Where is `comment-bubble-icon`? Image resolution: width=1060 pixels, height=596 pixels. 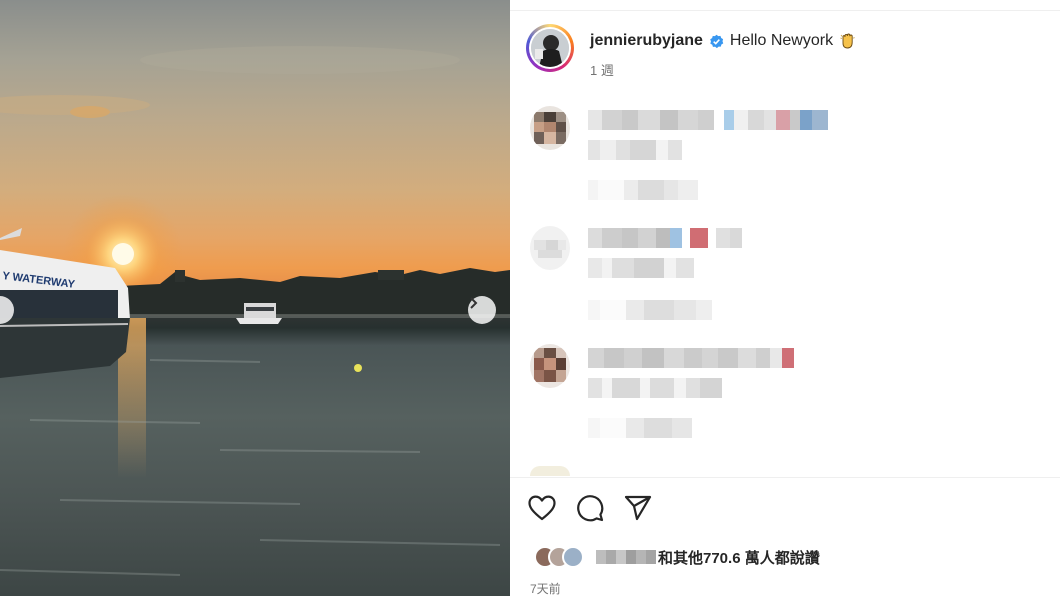
comment-bubble-icon is located at coordinates (590, 508).